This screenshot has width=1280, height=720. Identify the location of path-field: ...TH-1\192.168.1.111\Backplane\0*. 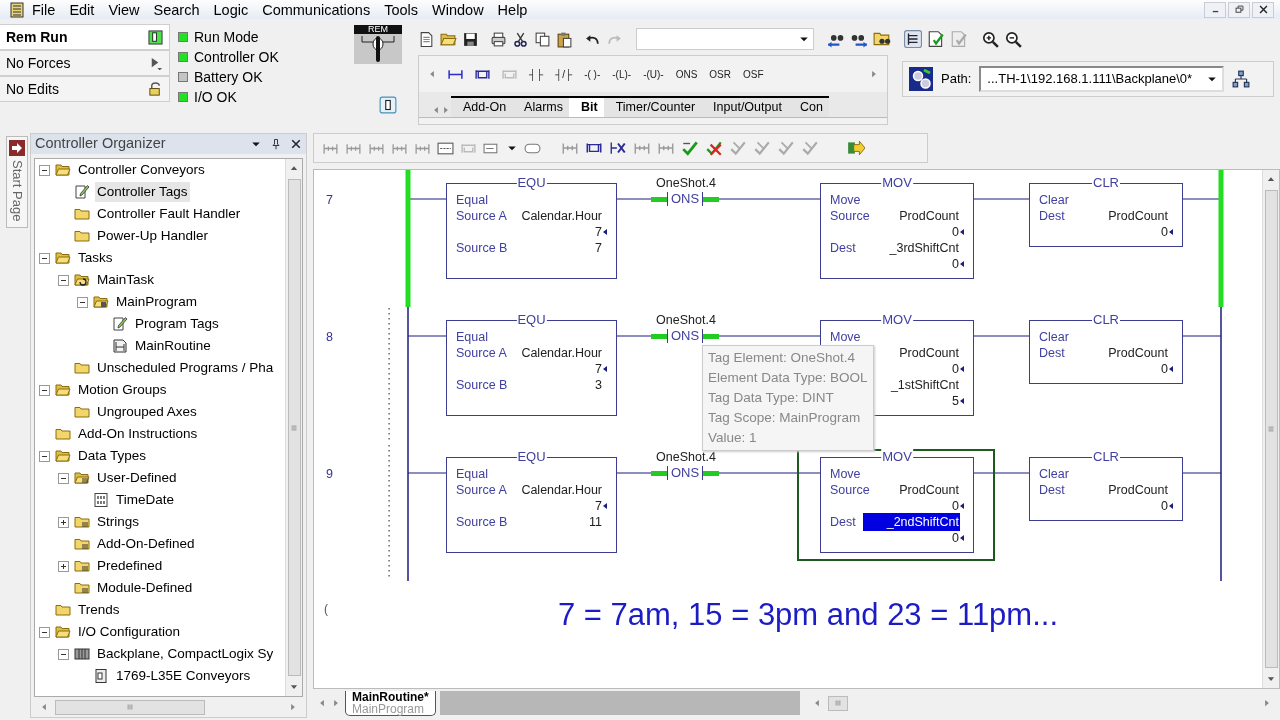
(1102, 79).